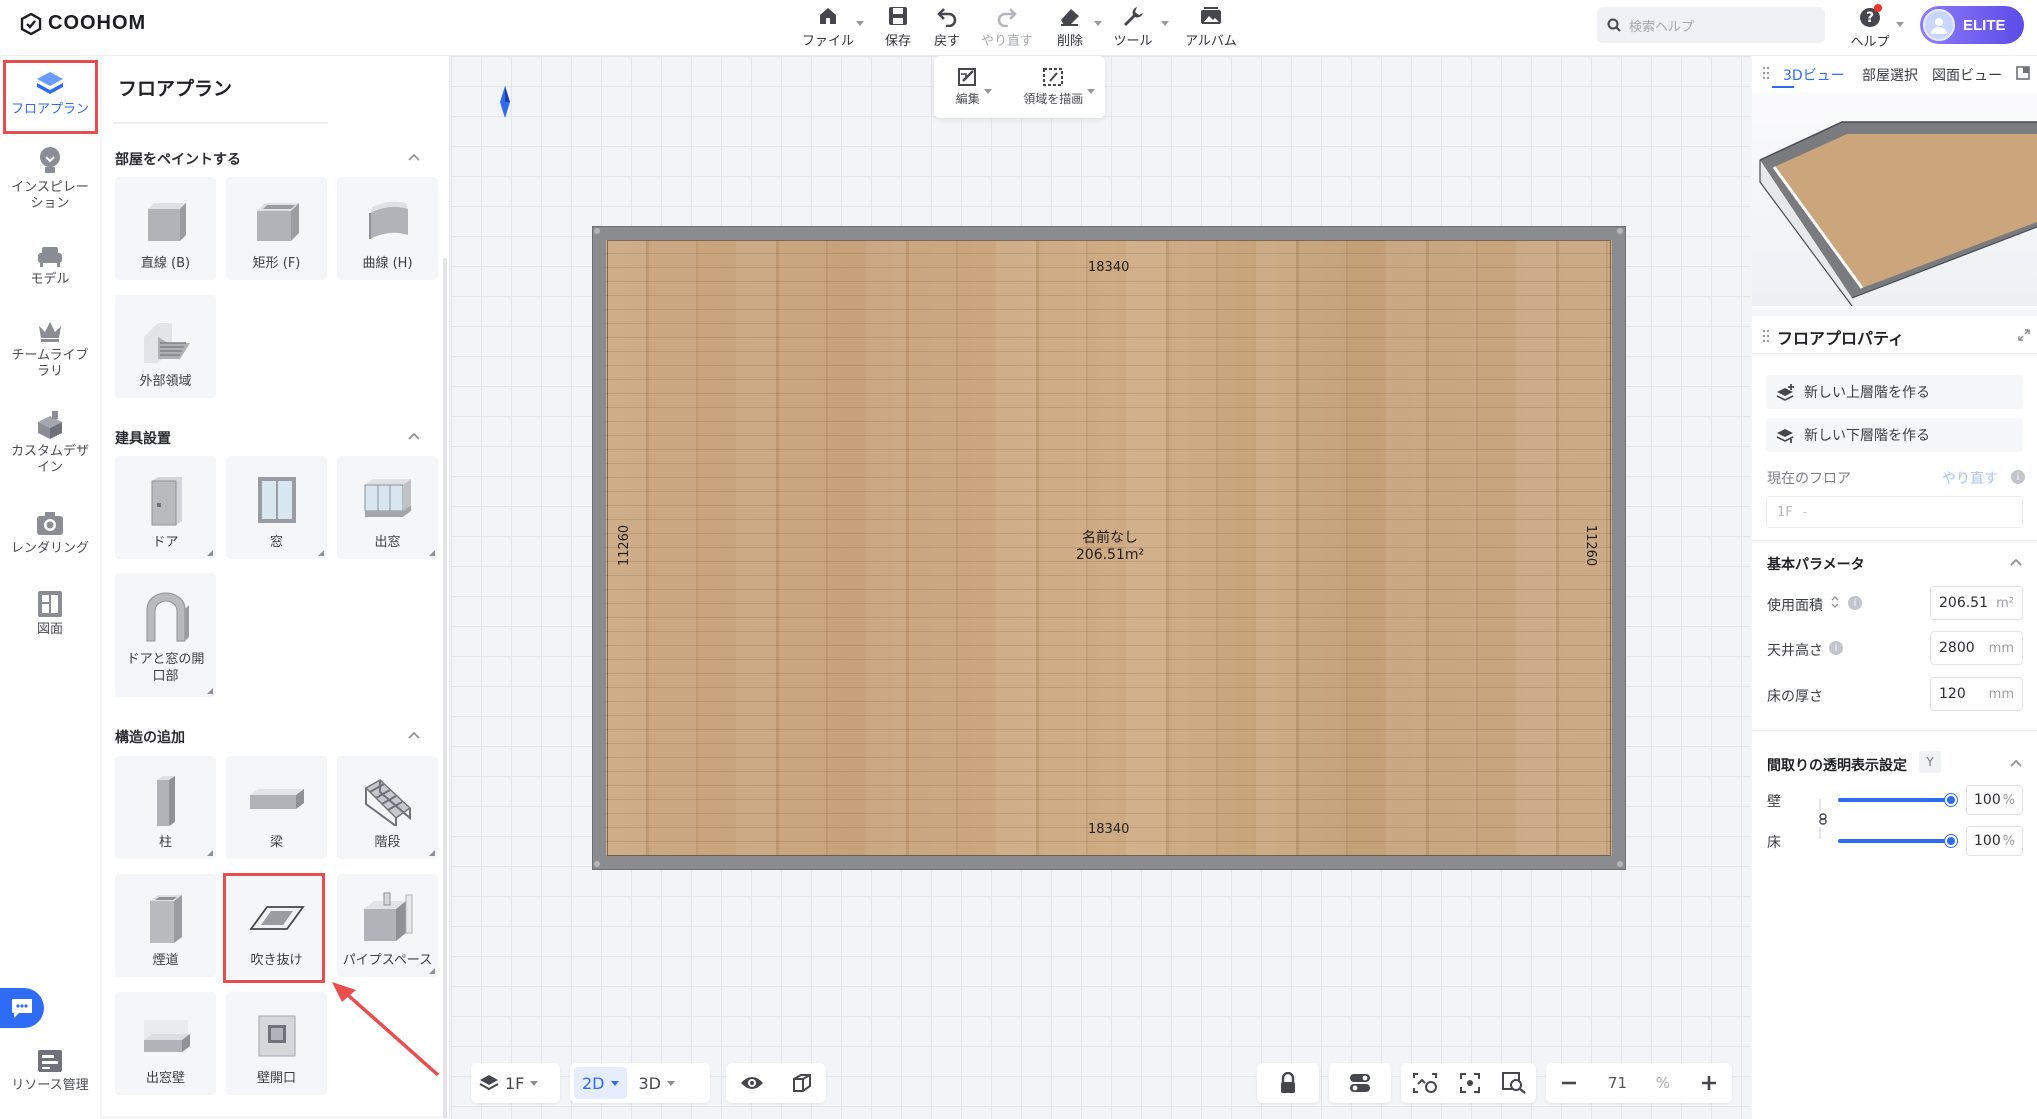 This screenshot has width=2037, height=1119. What do you see at coordinates (1514, 1083) in the screenshot?
I see `zoom-region-button` at bounding box center [1514, 1083].